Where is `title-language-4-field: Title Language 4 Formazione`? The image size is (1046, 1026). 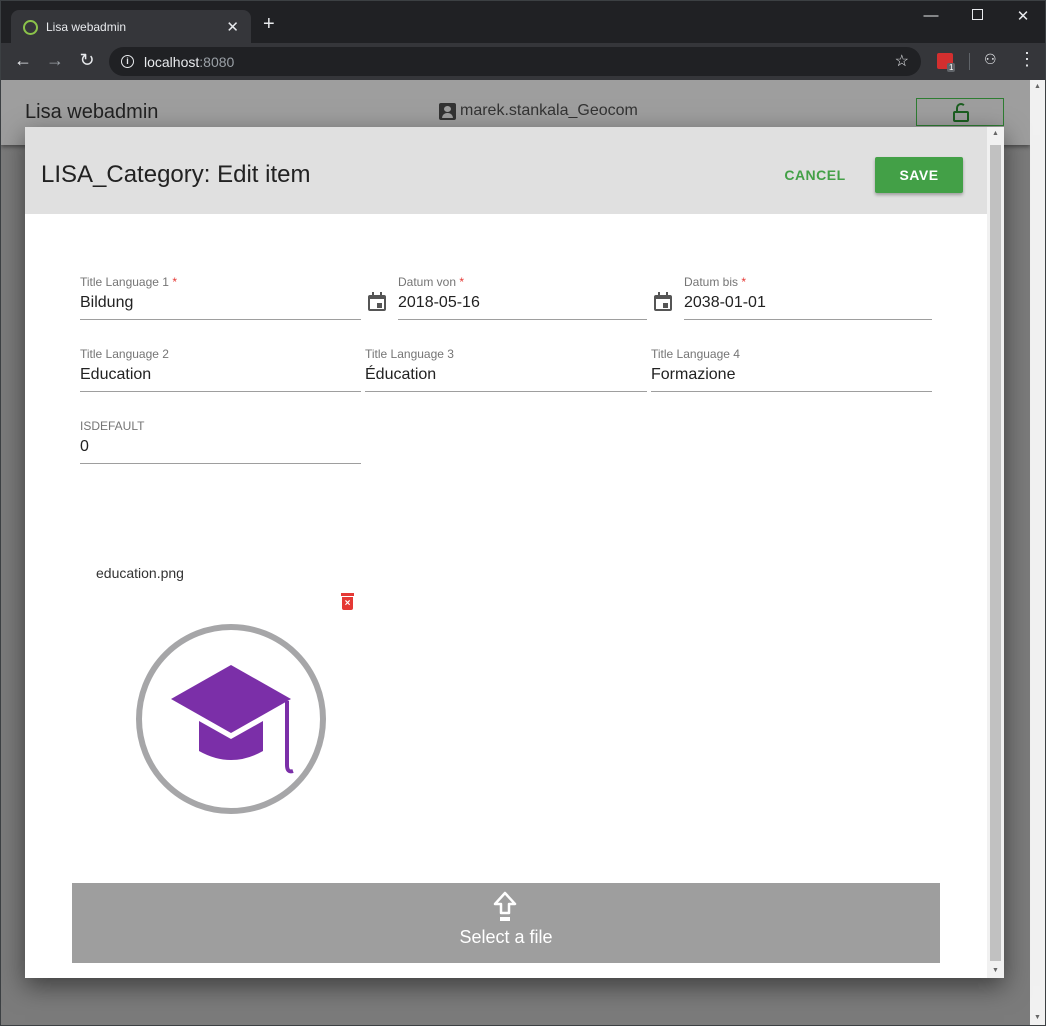 title-language-4-field: Title Language 4 Formazione is located at coordinates (791, 369).